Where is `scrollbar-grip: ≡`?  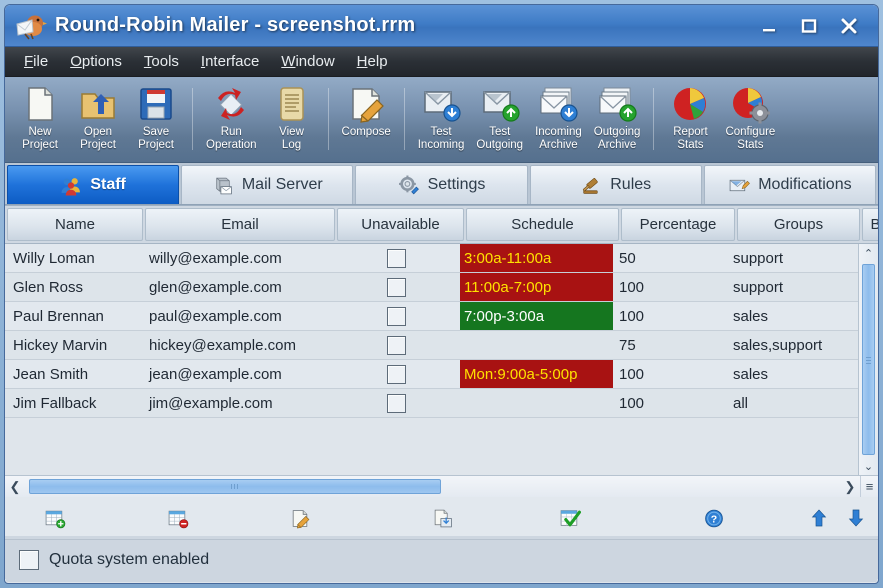 scrollbar-grip: ≡ is located at coordinates (869, 486).